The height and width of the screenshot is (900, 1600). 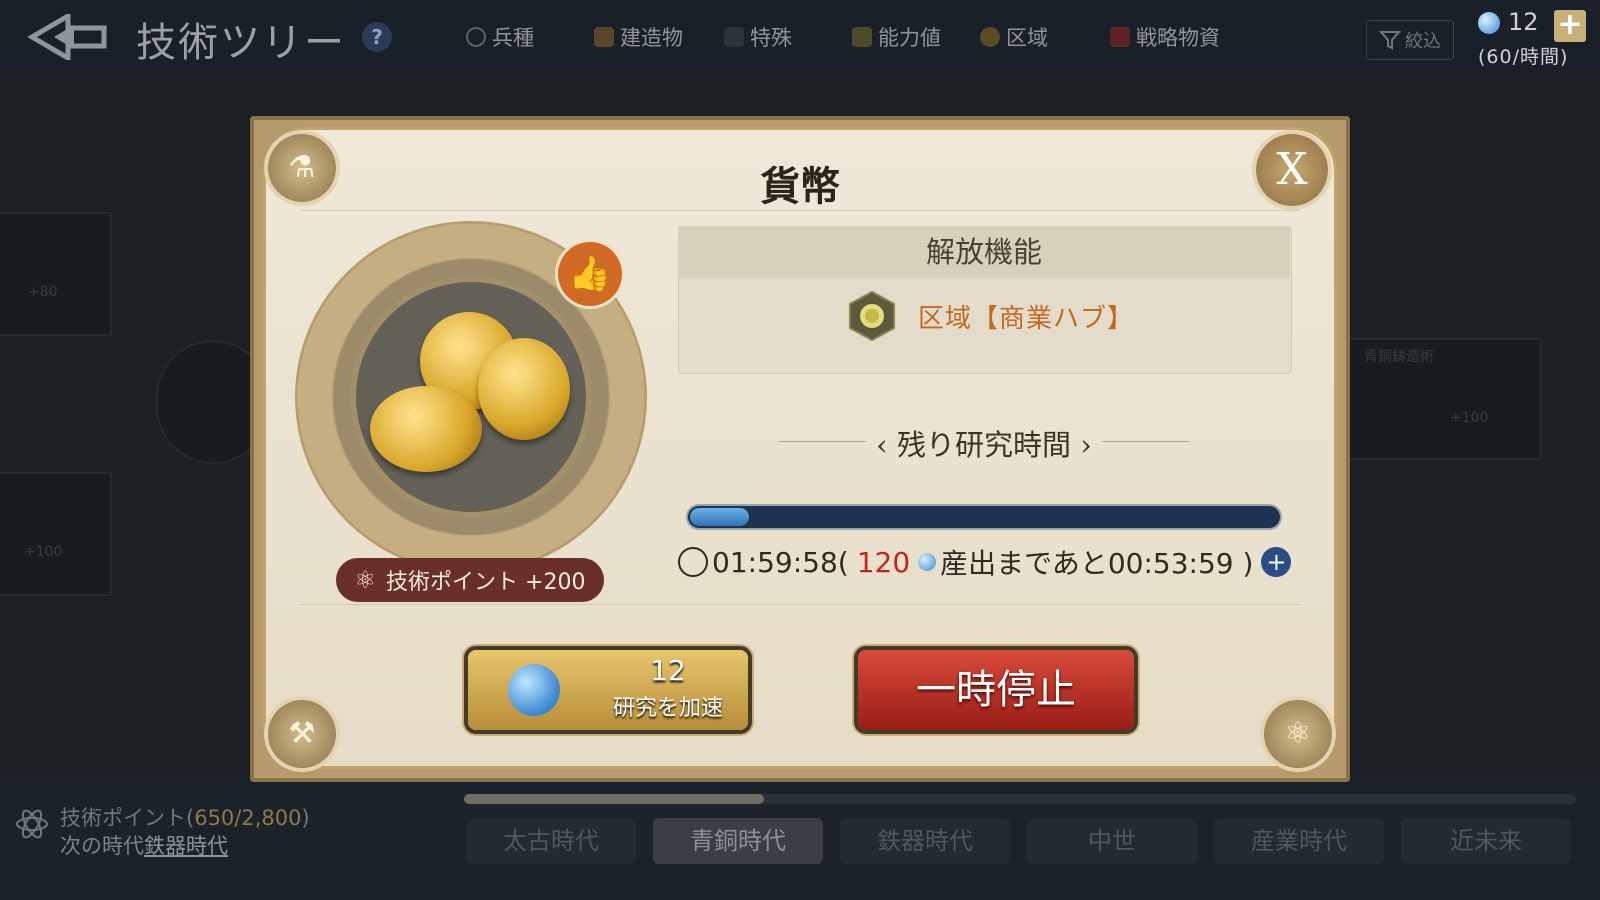 I want to click on funnel-icon, so click(x=1390, y=40).